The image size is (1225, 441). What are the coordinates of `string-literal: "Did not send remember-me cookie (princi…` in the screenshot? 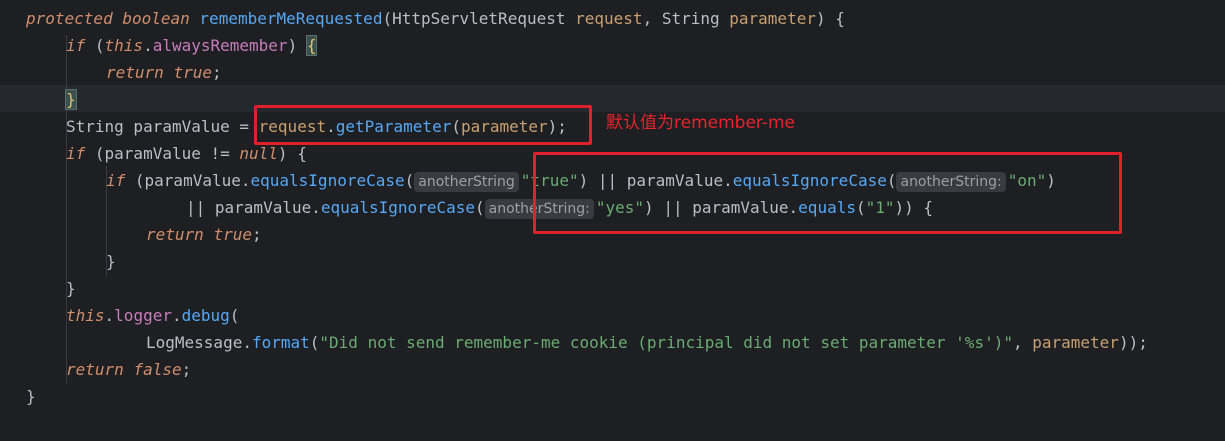 It's located at (666, 342).